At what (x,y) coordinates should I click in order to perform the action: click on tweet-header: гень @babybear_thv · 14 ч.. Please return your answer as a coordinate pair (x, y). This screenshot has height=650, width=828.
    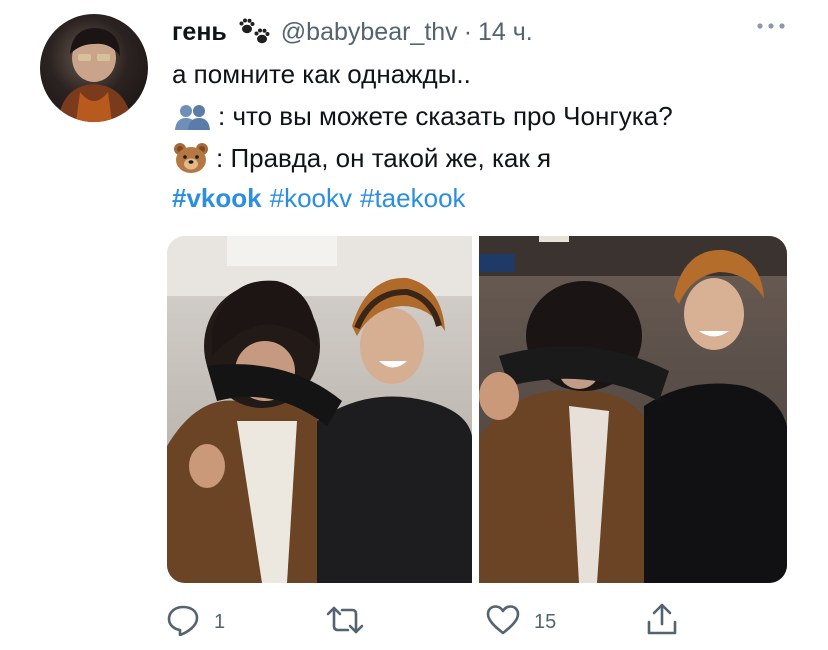
    Looking at the image, I should click on (352, 32).